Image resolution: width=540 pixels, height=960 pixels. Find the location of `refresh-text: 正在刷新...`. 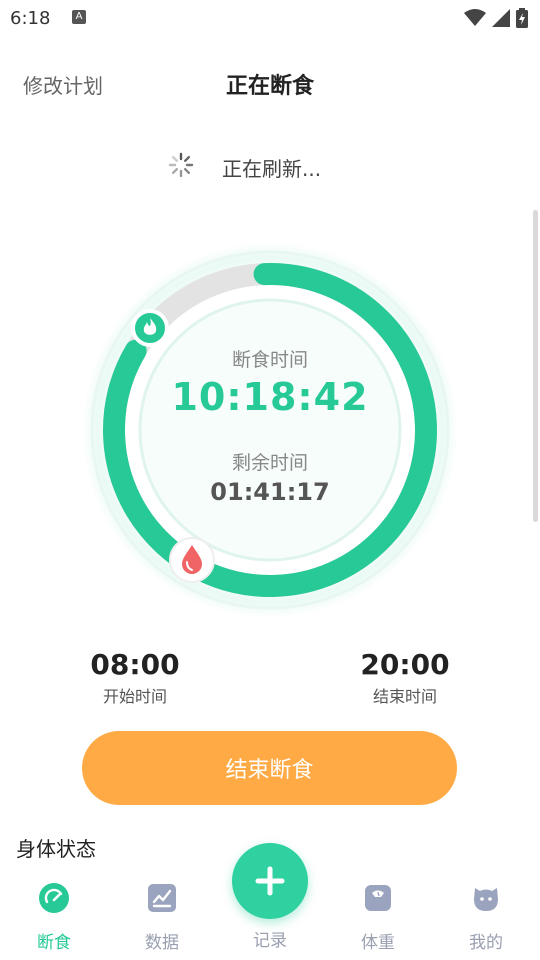

refresh-text: 正在刷新... is located at coordinates (272, 169).